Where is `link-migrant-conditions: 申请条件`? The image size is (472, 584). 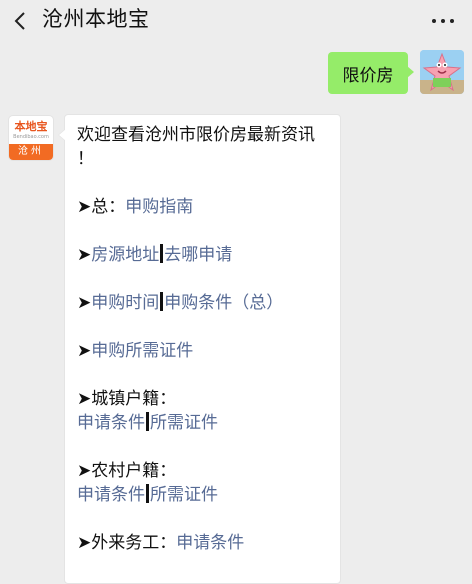
link-migrant-conditions: 申请条件 is located at coordinates (210, 543).